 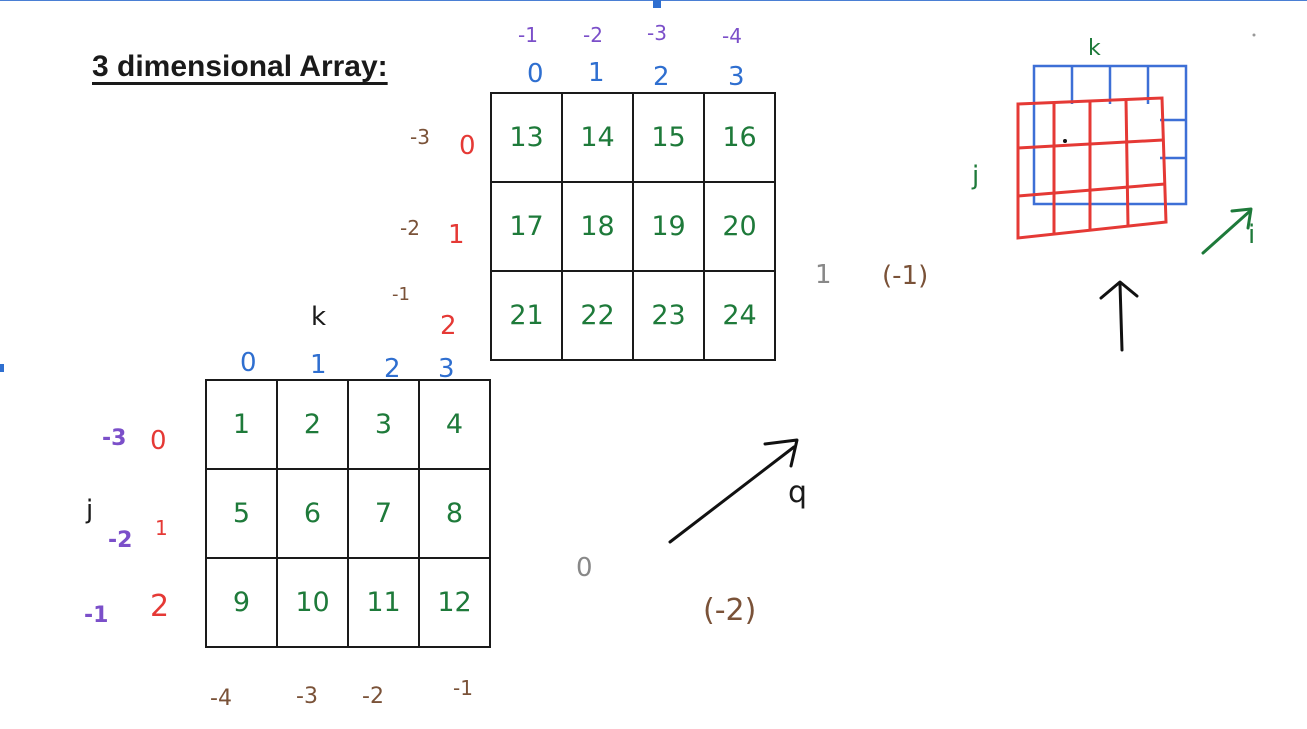 What do you see at coordinates (733, 491) in the screenshot?
I see `depth-arrow` at bounding box center [733, 491].